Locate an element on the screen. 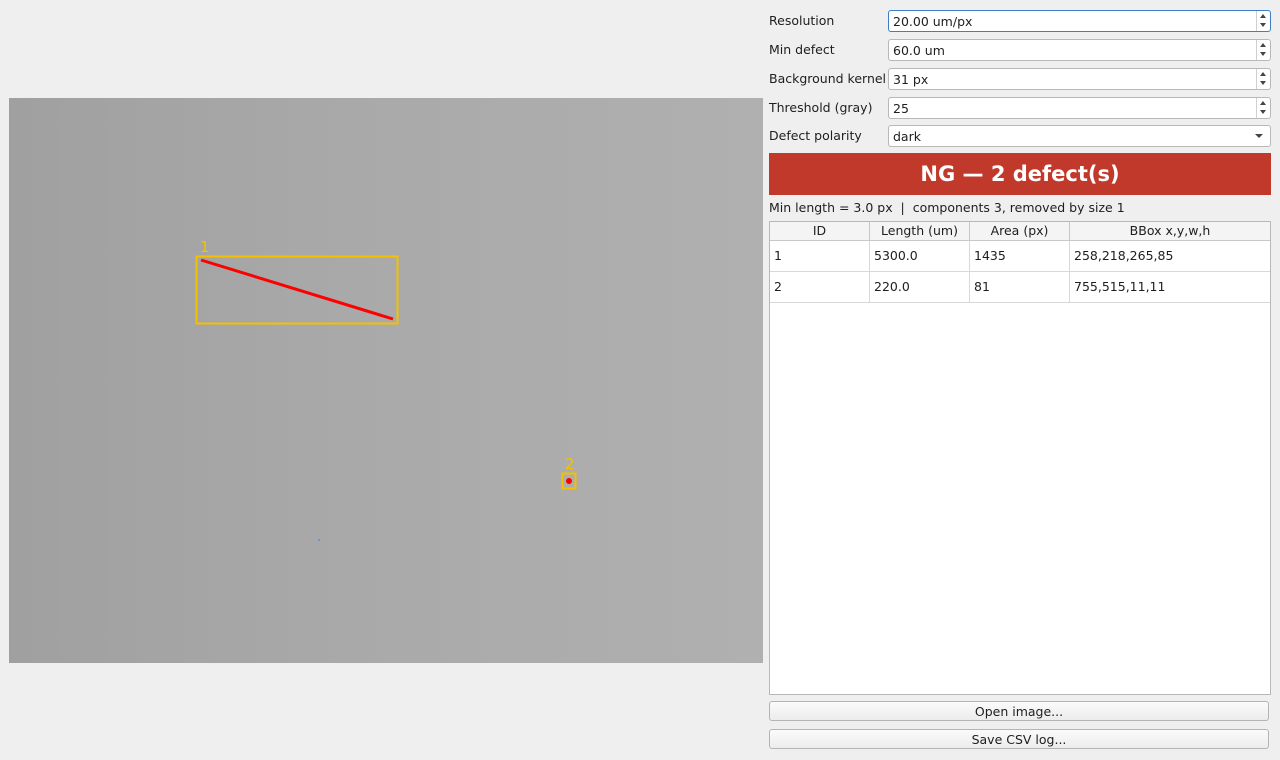 The height and width of the screenshot is (760, 1280). table-header: ID Length (um) Area (px) BBox x,y,w,h is located at coordinates (1020, 231).